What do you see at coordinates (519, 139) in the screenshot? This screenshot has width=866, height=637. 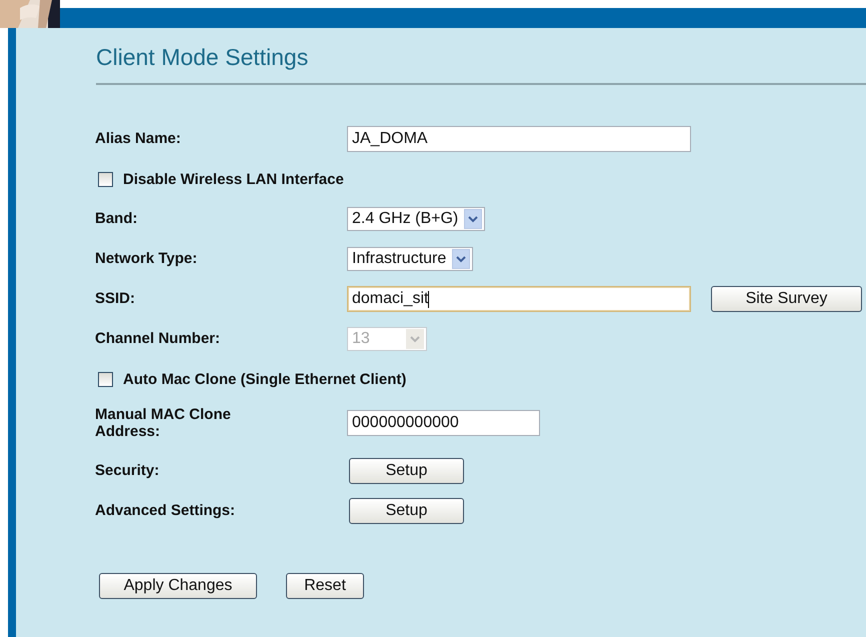 I see `text-field: JA_DOMA` at bounding box center [519, 139].